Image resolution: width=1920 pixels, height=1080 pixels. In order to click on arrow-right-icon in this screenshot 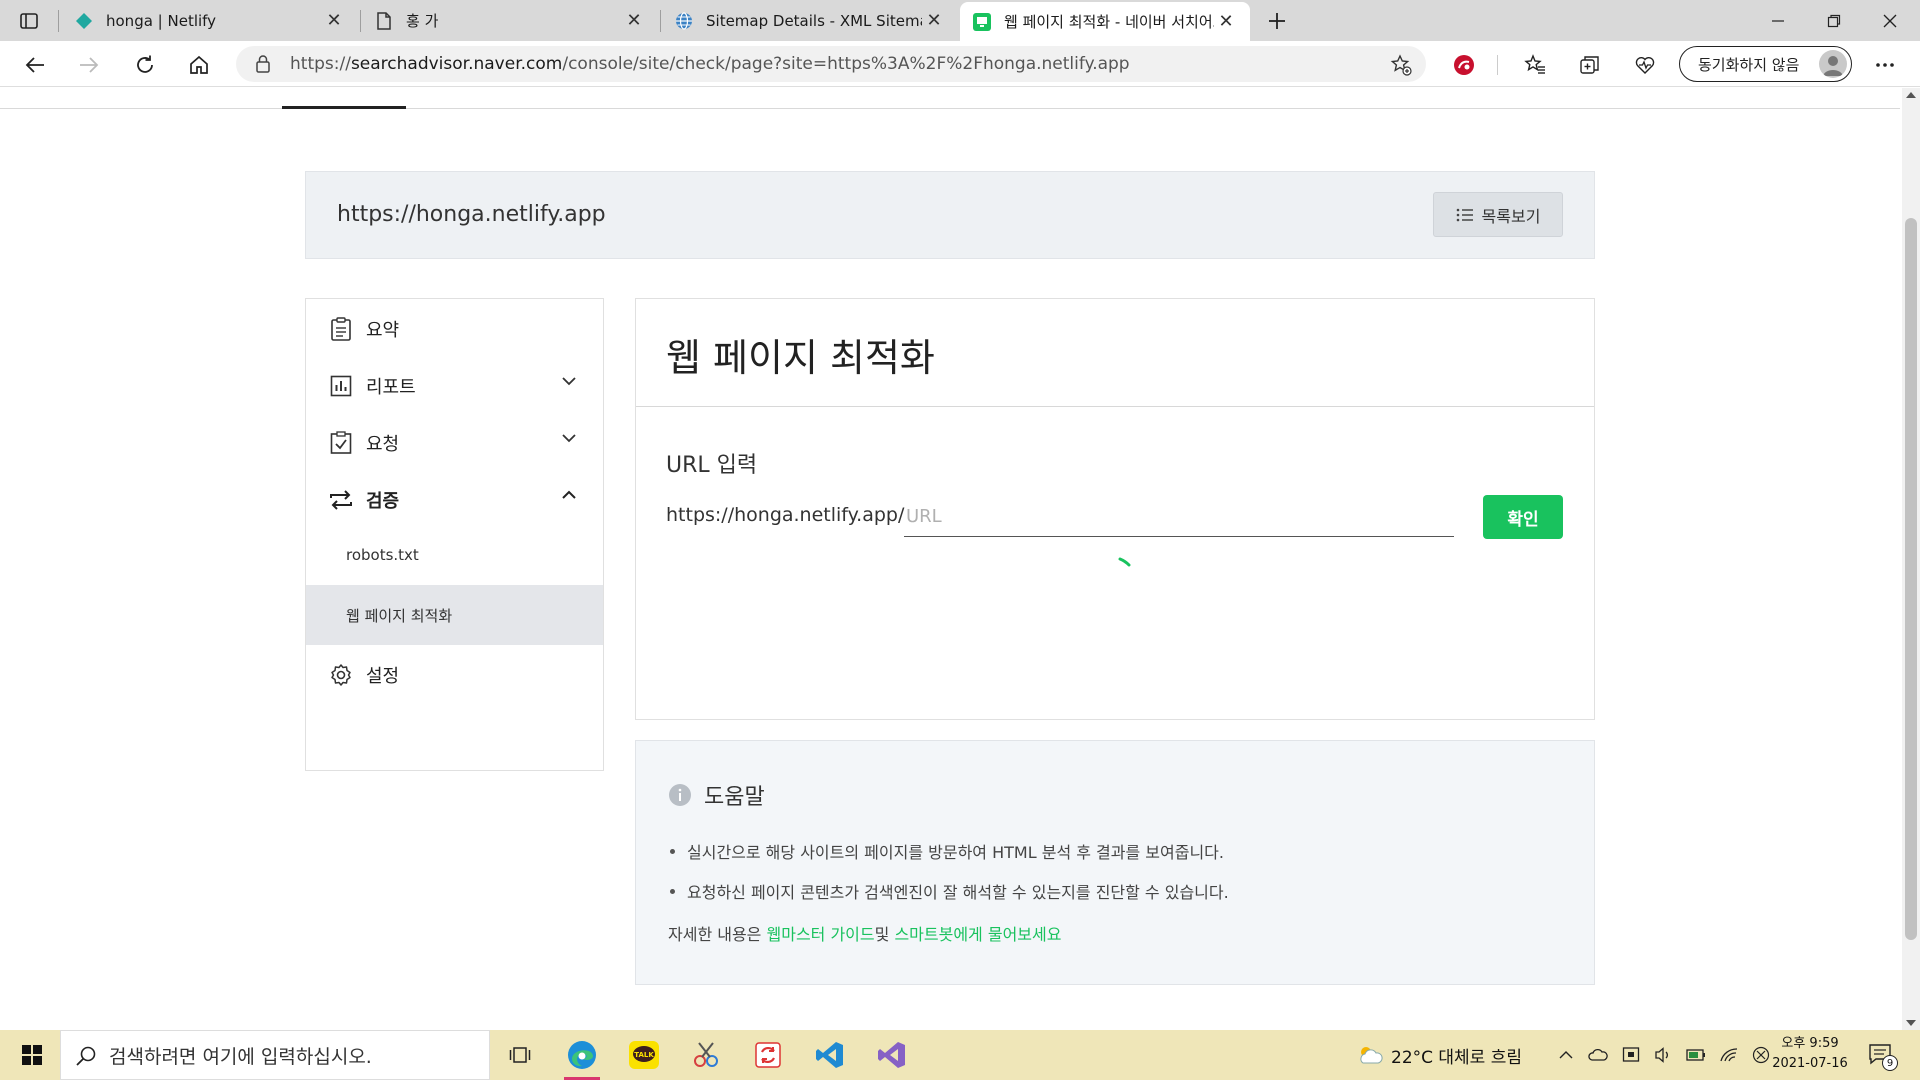, I will do `click(89, 65)`.